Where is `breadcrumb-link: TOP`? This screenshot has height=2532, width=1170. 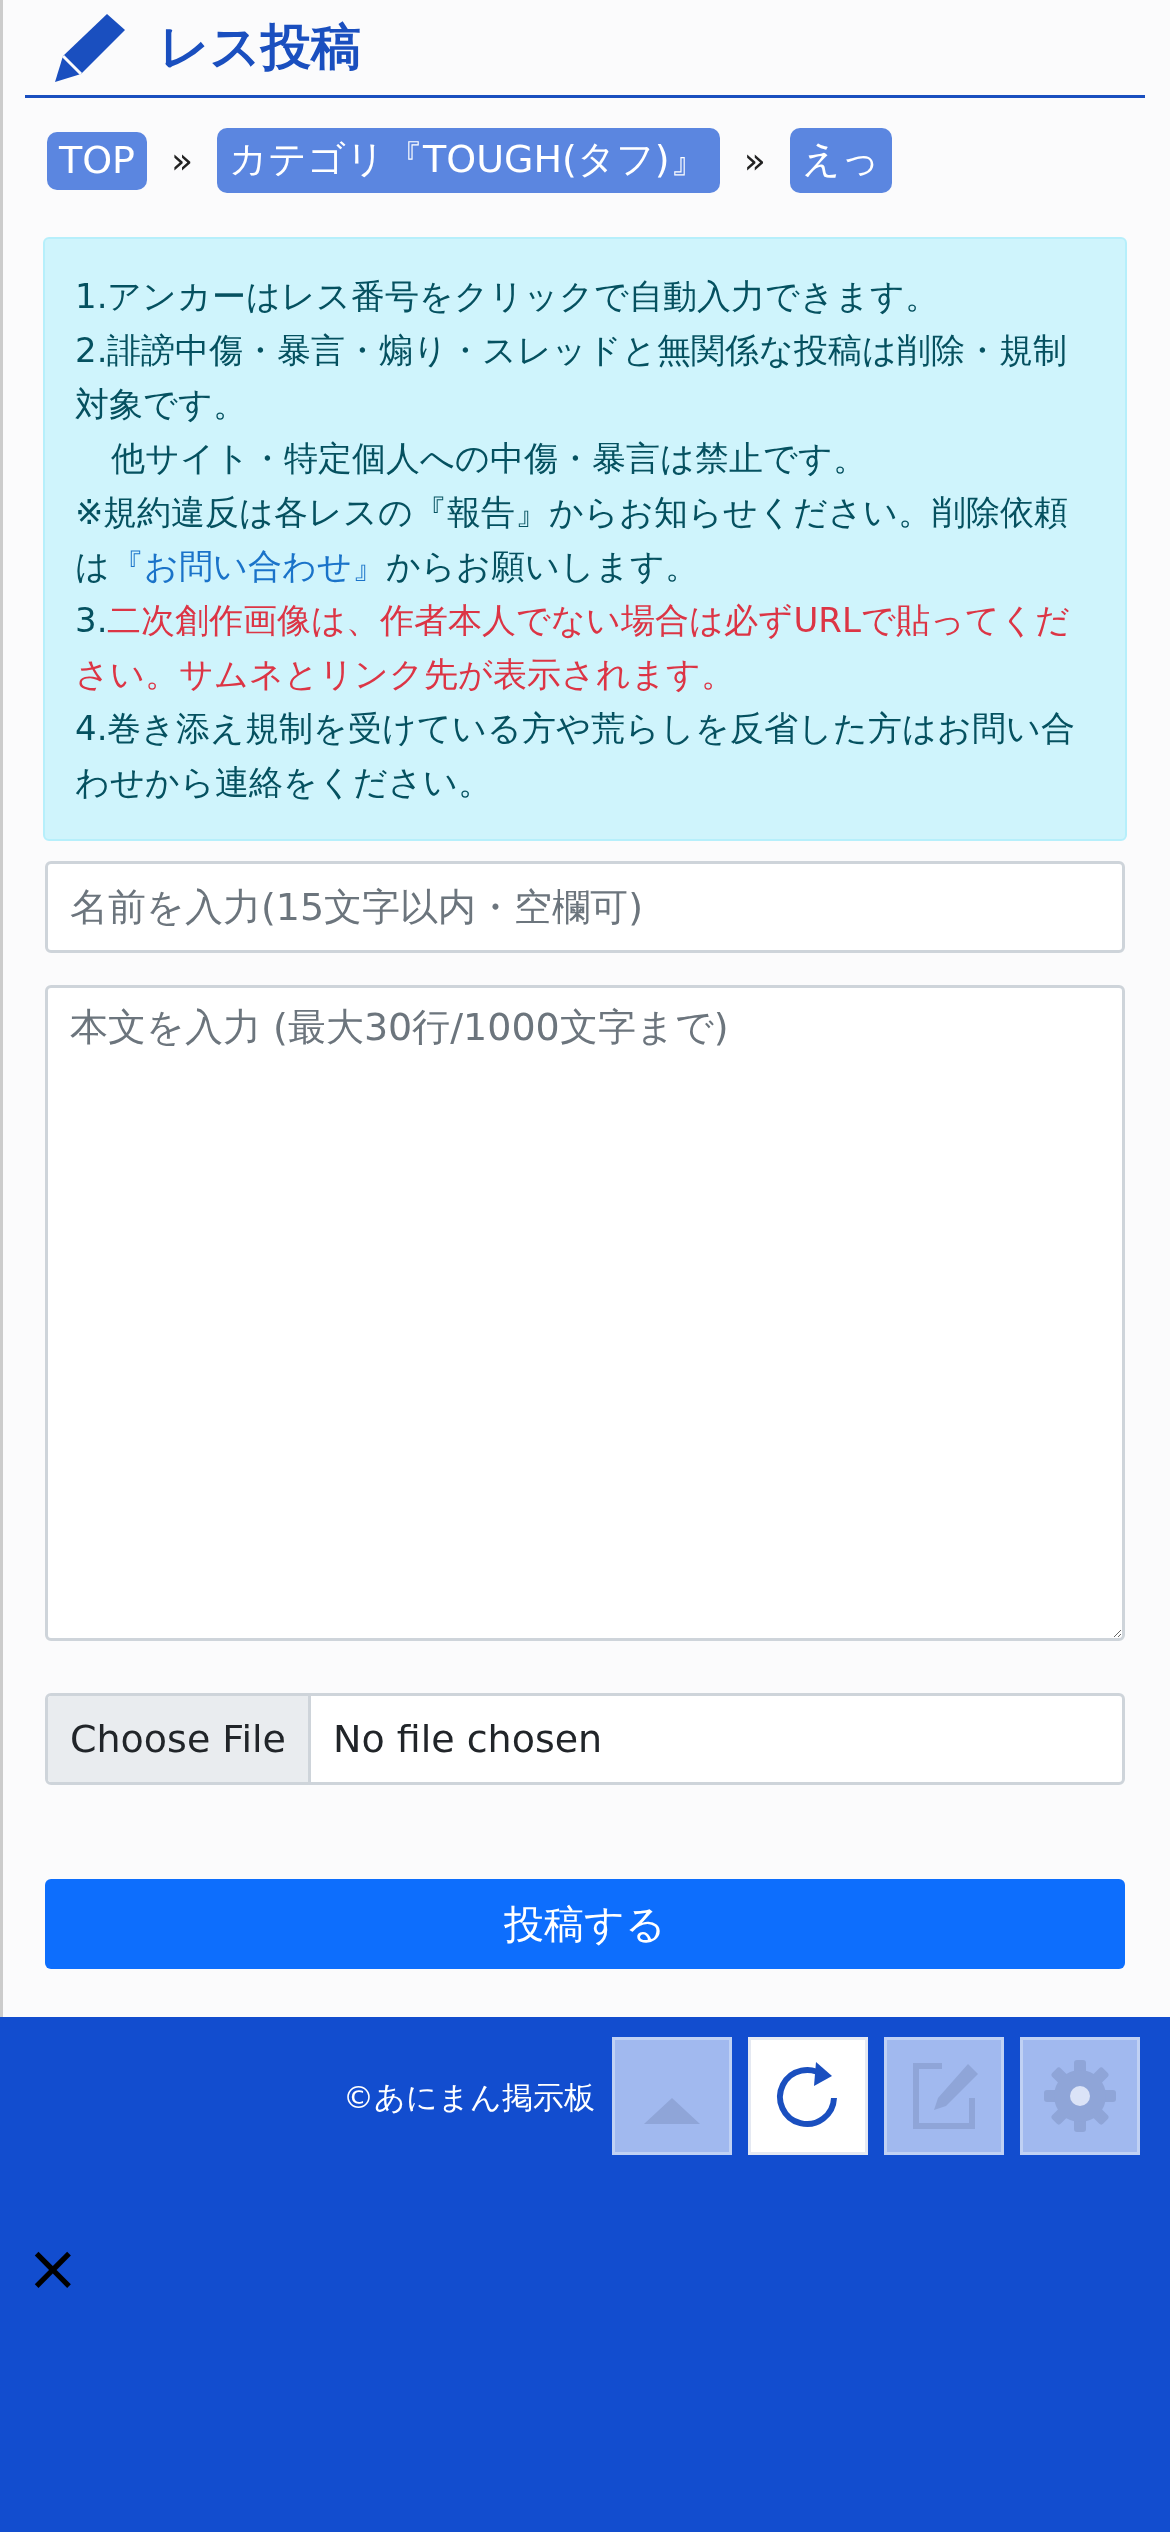
breadcrumb-link: TOP is located at coordinates (97, 160).